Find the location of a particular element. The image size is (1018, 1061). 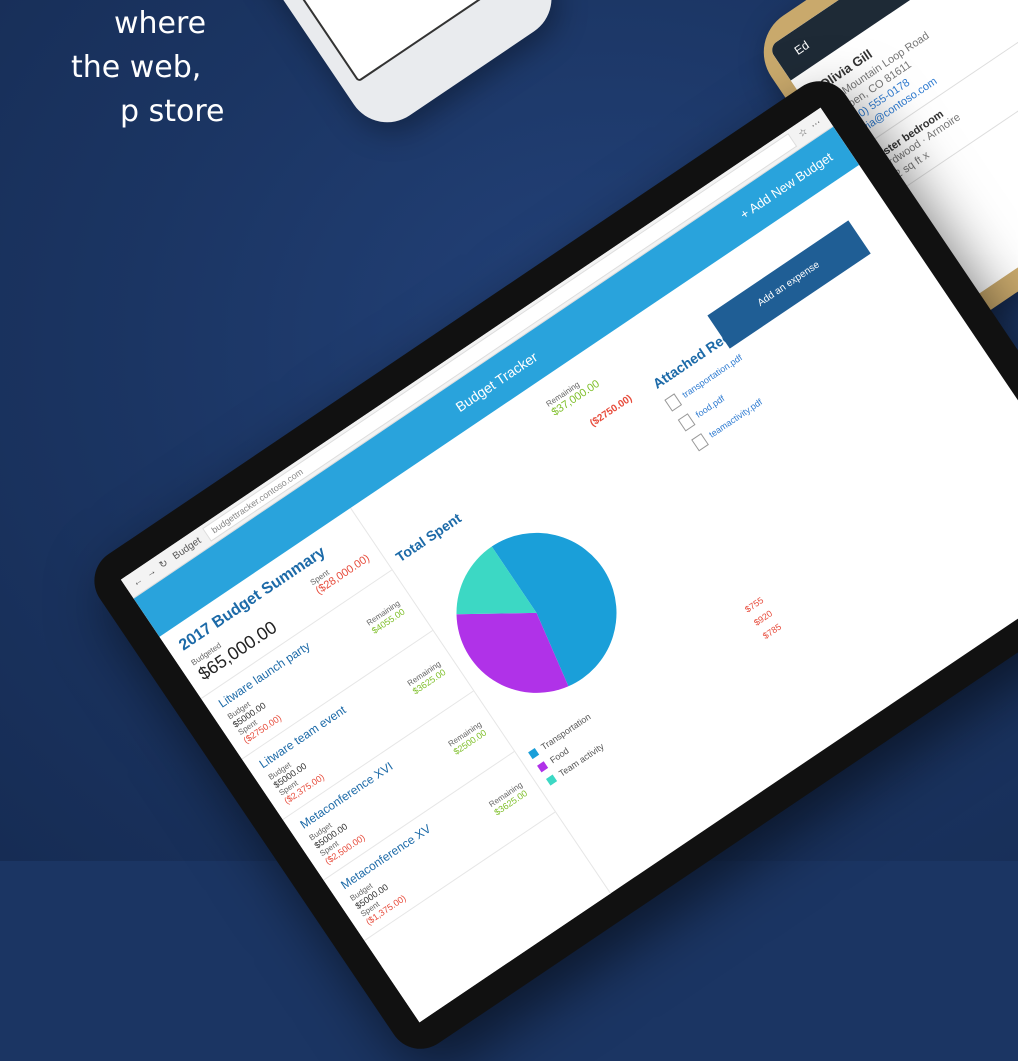

receipt-link: food.pdf is located at coordinates (764, 370).